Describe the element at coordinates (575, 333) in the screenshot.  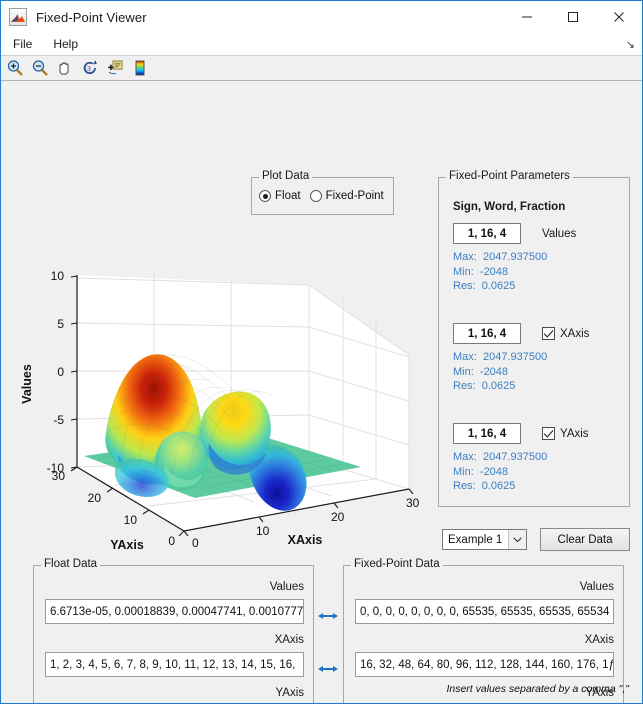
I see `xaxis-side-label: XAxis` at that location.